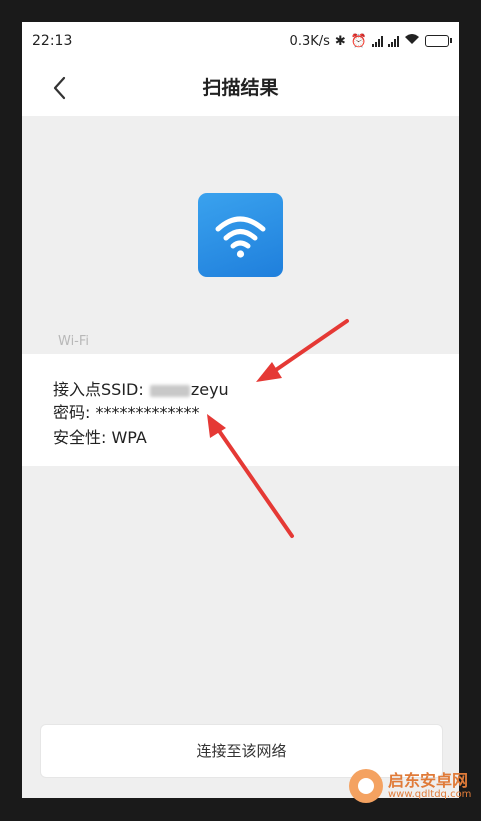 This screenshot has height=821, width=481. Describe the element at coordinates (340, 41) in the screenshot. I see `bluetooth-icon: ✱` at that location.